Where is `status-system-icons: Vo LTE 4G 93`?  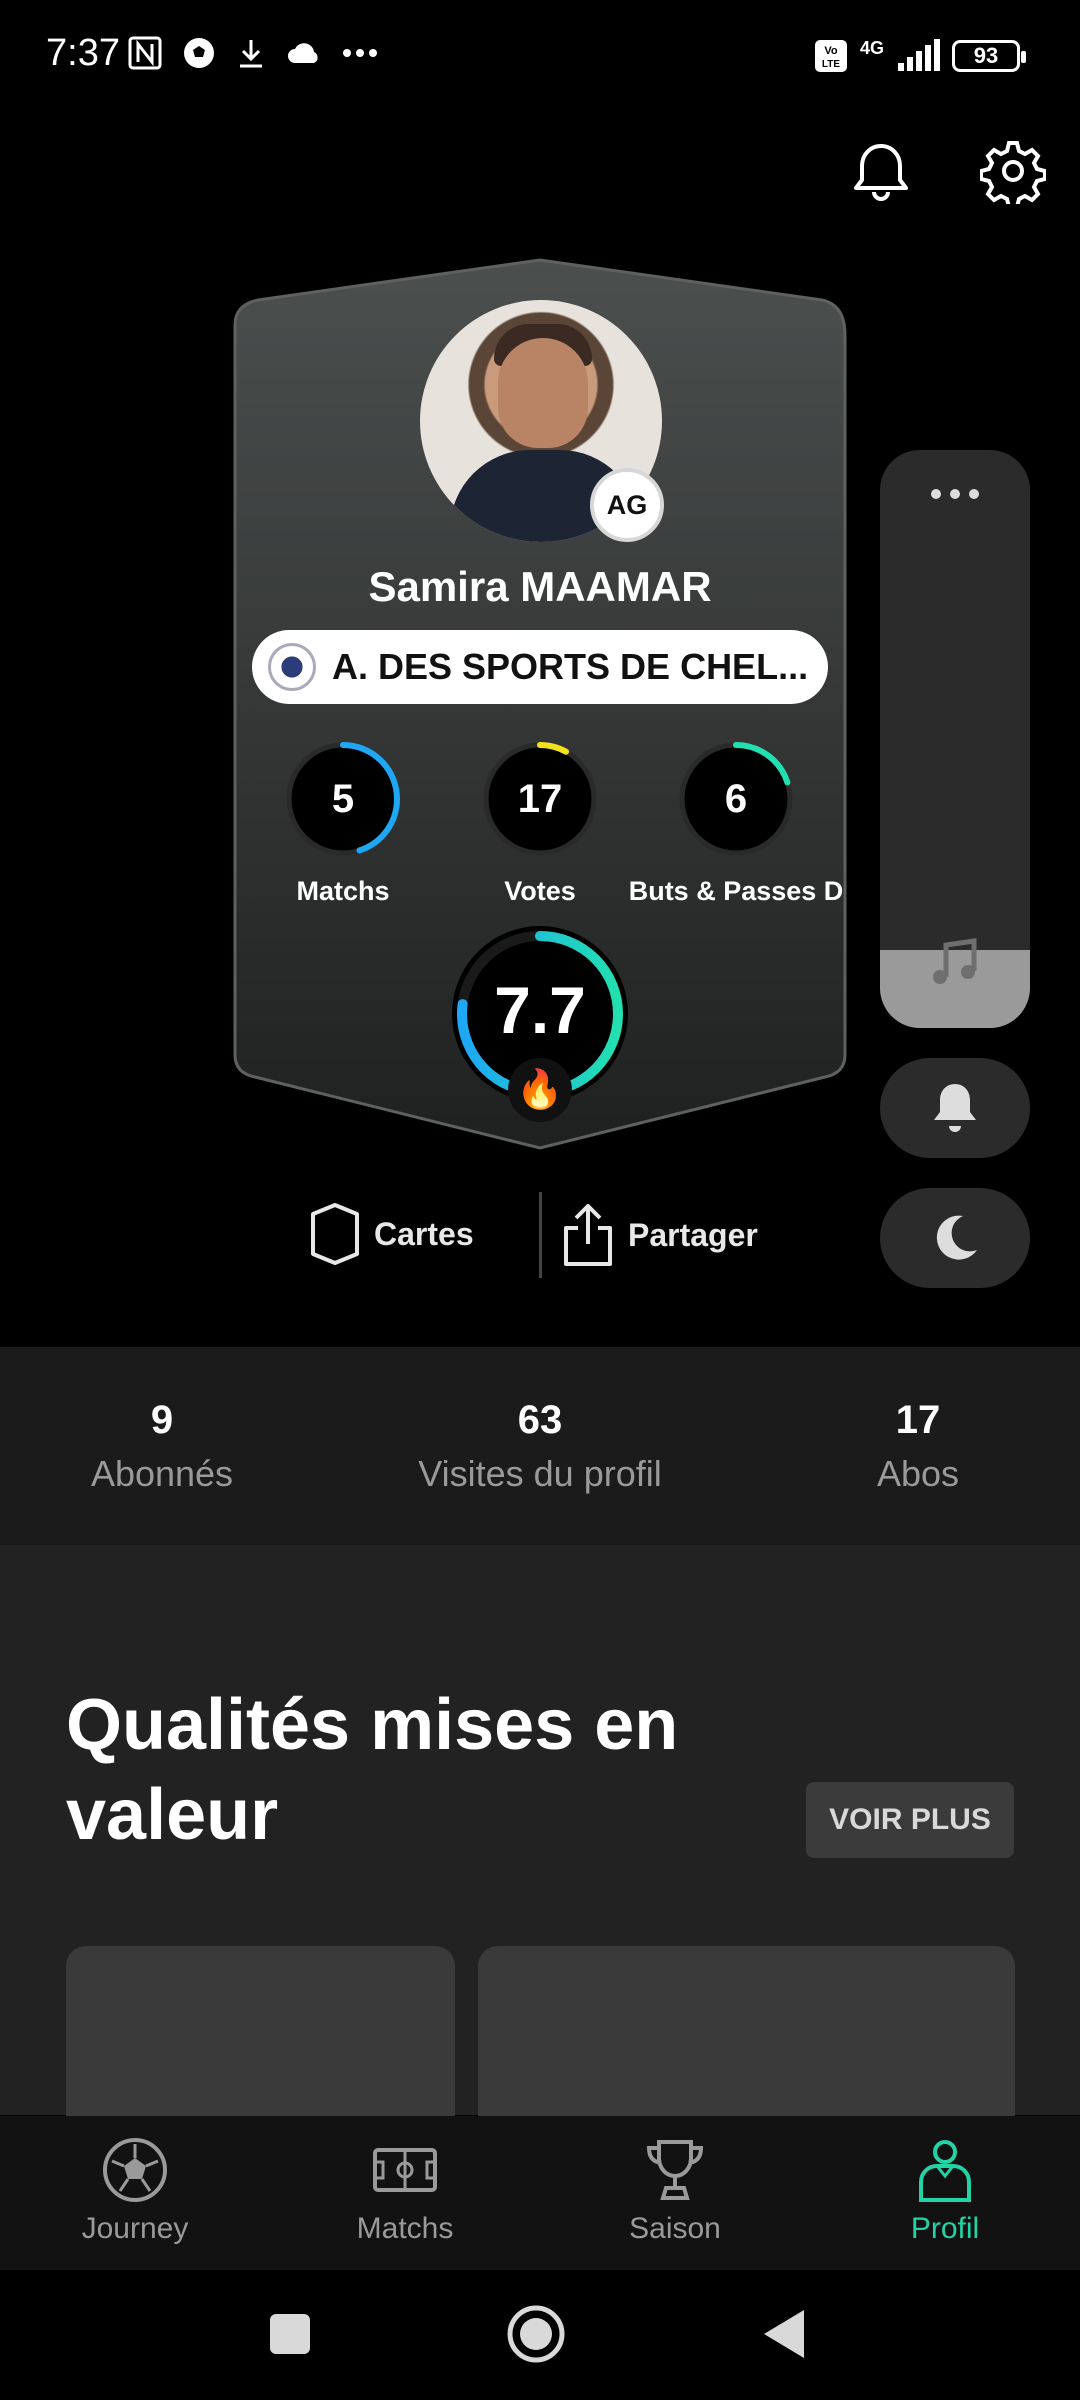 status-system-icons: Vo LTE 4G 93 is located at coordinates (920, 55).